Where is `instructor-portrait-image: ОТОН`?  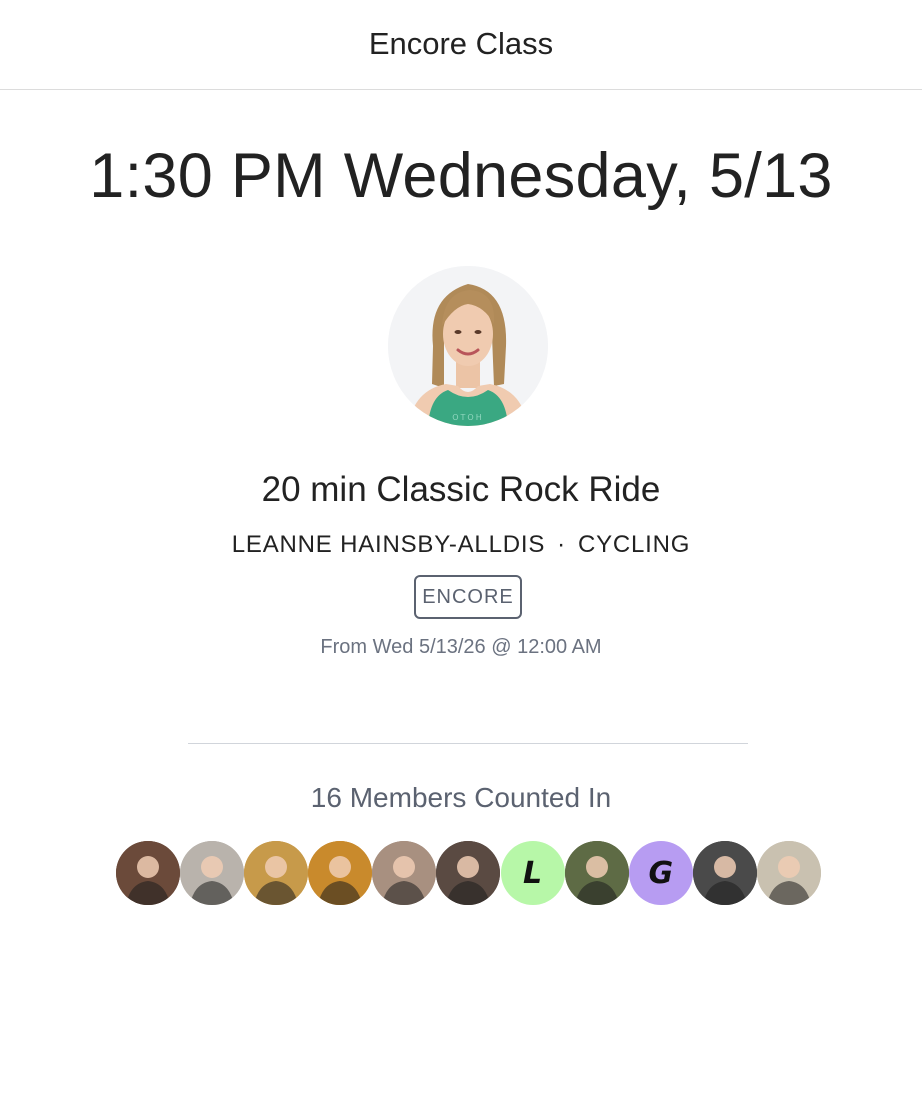 instructor-portrait-image: ОТОН is located at coordinates (468, 346).